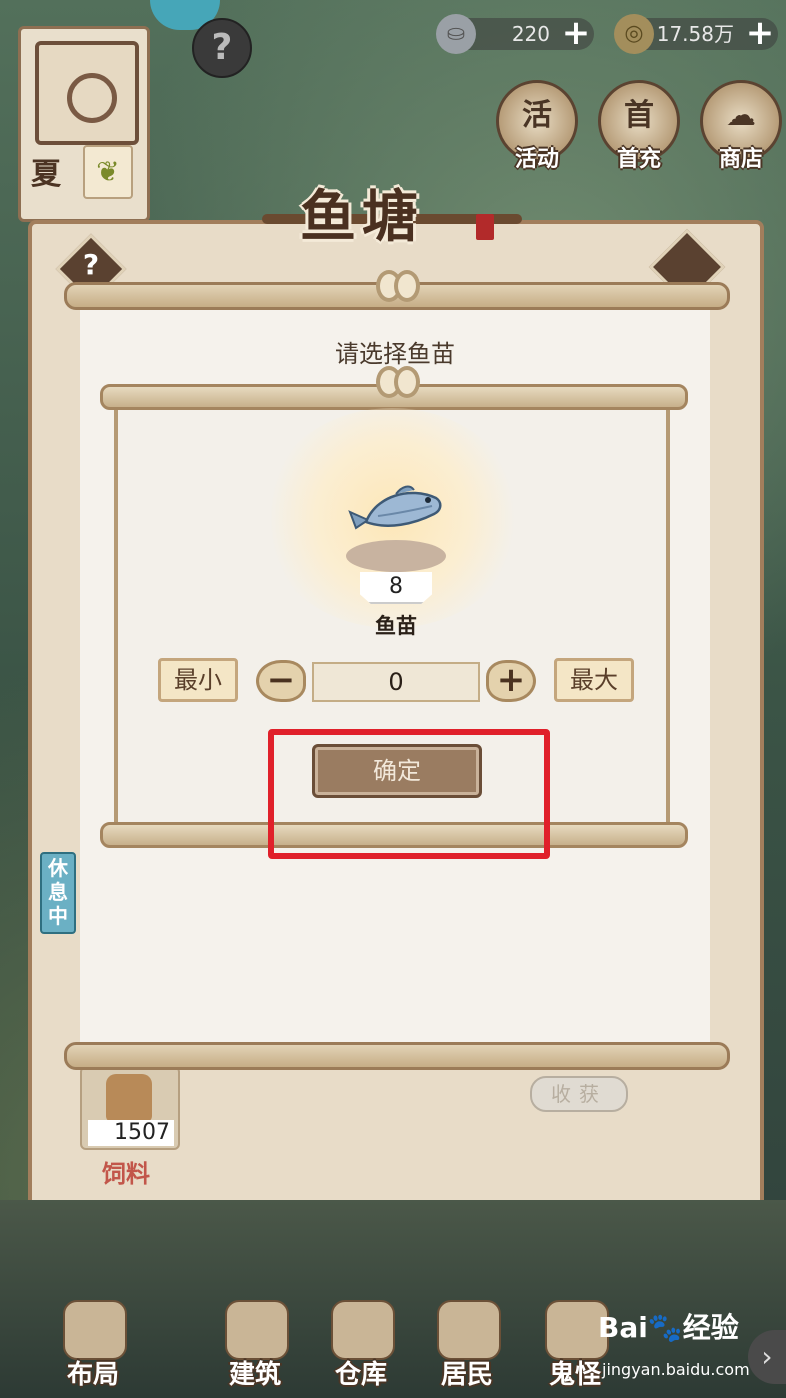 The image size is (786, 1398). I want to click on season-label: 夏, so click(46, 174).